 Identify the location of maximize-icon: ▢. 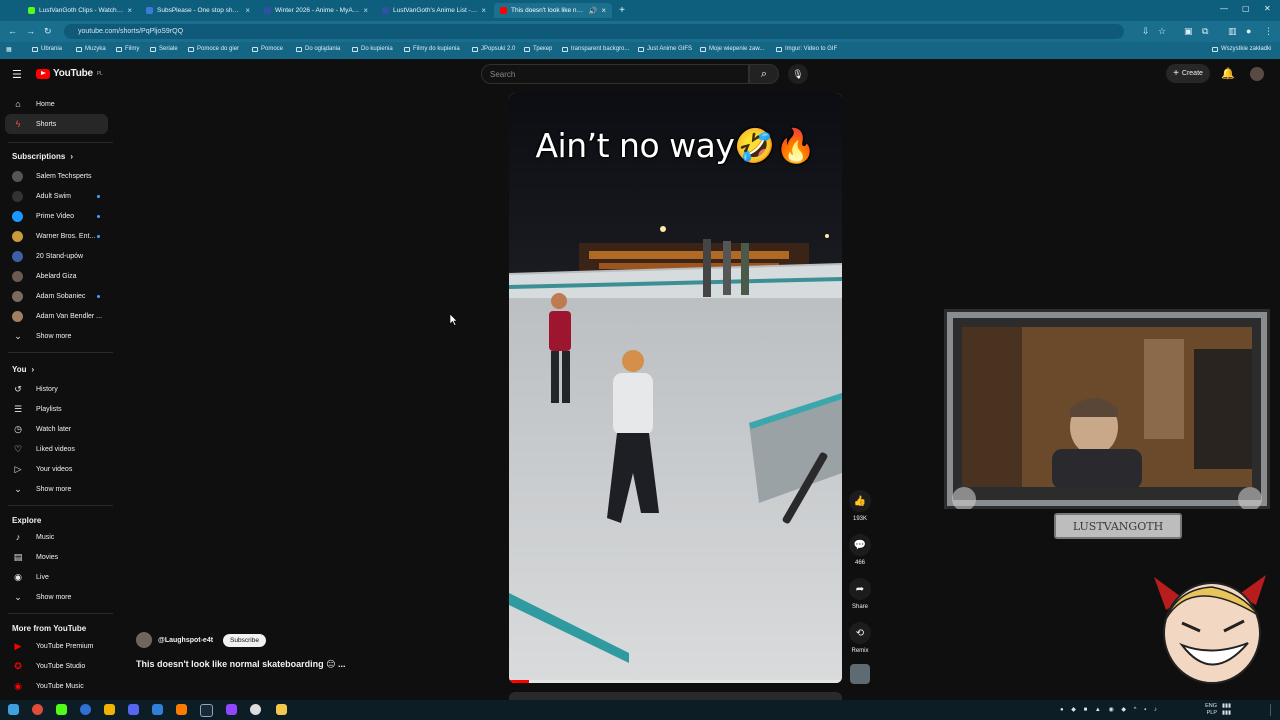
(1246, 8).